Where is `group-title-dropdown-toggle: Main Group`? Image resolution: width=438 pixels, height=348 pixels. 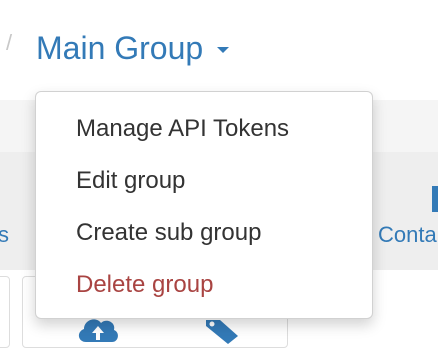
group-title-dropdown-toggle: Main Group is located at coordinates (133, 48).